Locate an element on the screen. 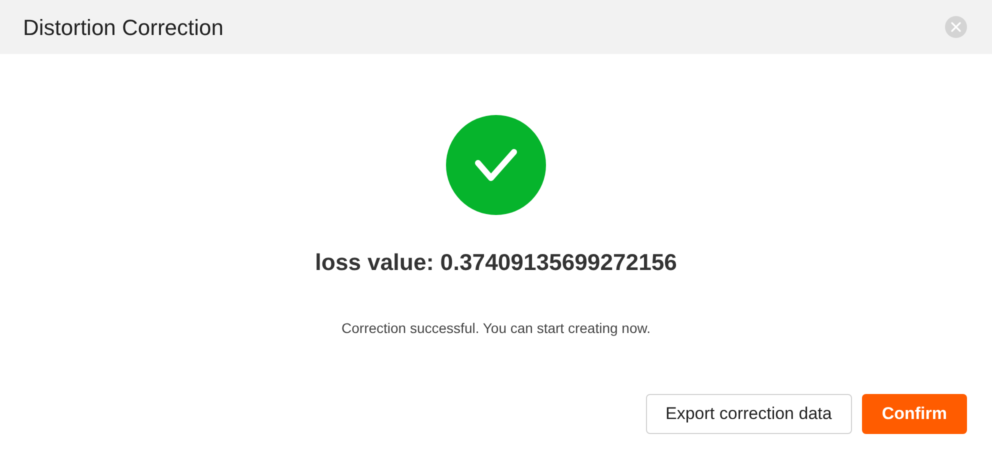 This screenshot has height=452, width=992. status-message: Correction successful. You can start creating now. is located at coordinates (496, 328).